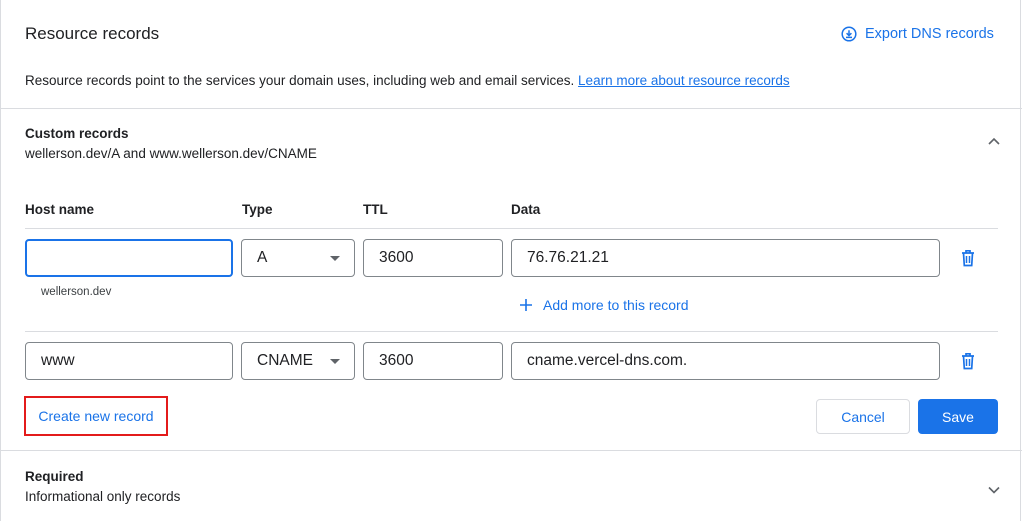 This screenshot has height=521, width=1023. Describe the element at coordinates (849, 34) in the screenshot. I see `download-circle-icon` at that location.